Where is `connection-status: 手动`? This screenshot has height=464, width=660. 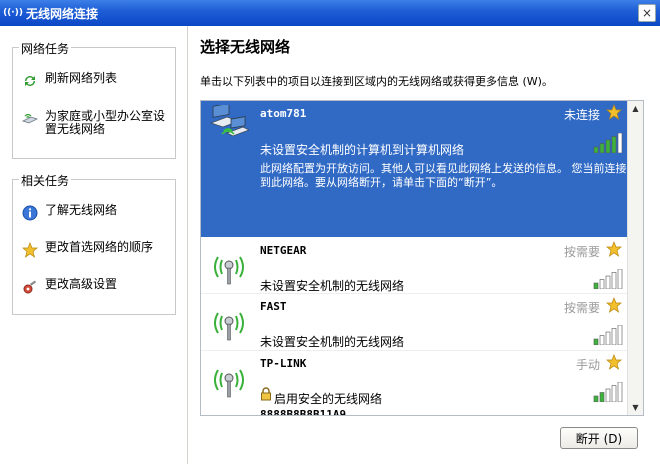 connection-status: 手动 is located at coordinates (587, 365).